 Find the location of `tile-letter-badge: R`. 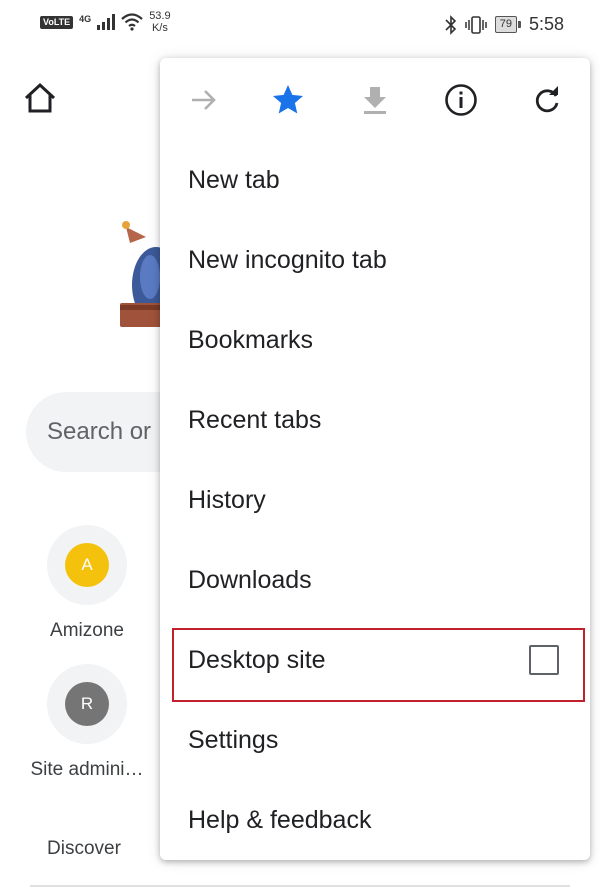

tile-letter-badge: R is located at coordinates (87, 704).